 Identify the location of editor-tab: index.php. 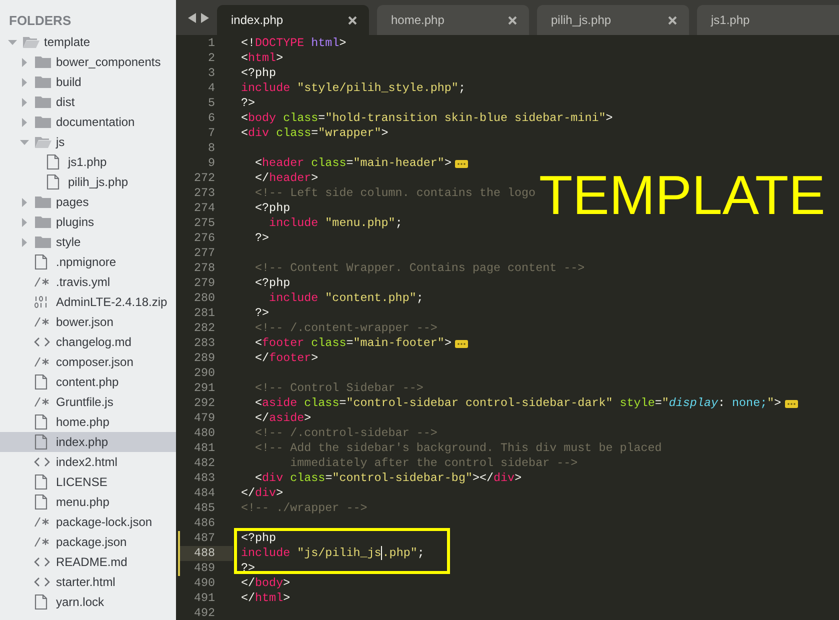
(293, 20).